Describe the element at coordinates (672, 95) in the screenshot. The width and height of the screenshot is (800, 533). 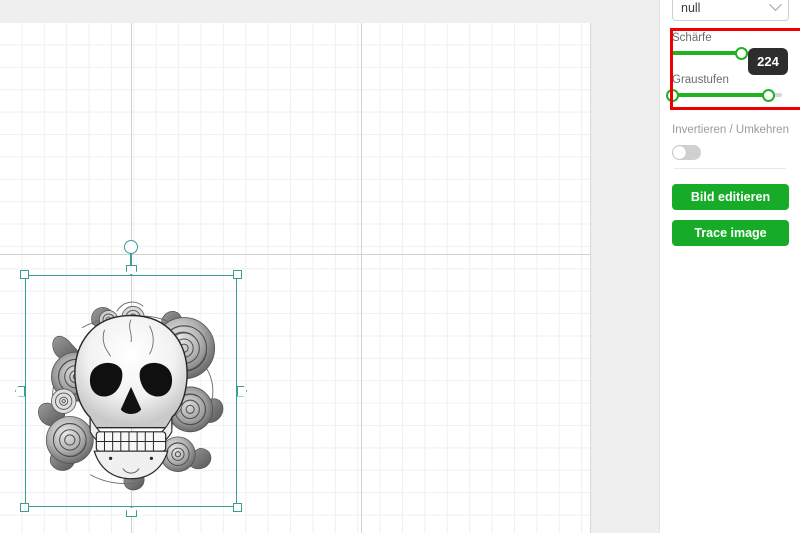
I see `grayscale-slider-thumb-min` at that location.